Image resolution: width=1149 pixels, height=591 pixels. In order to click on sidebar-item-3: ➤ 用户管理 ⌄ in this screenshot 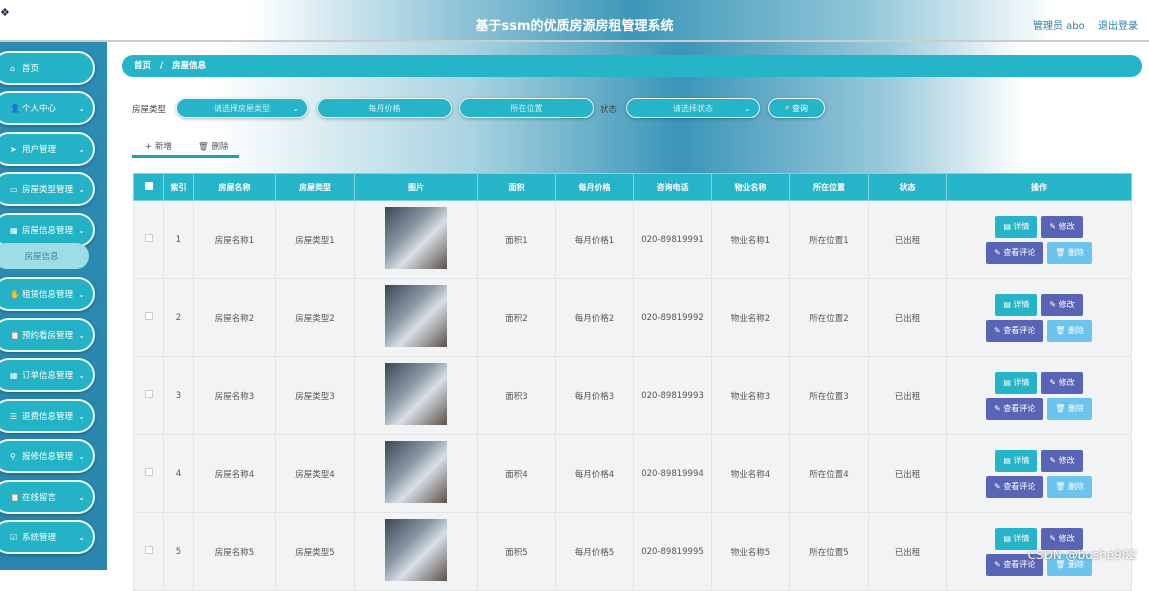, I will do `click(47, 149)`.